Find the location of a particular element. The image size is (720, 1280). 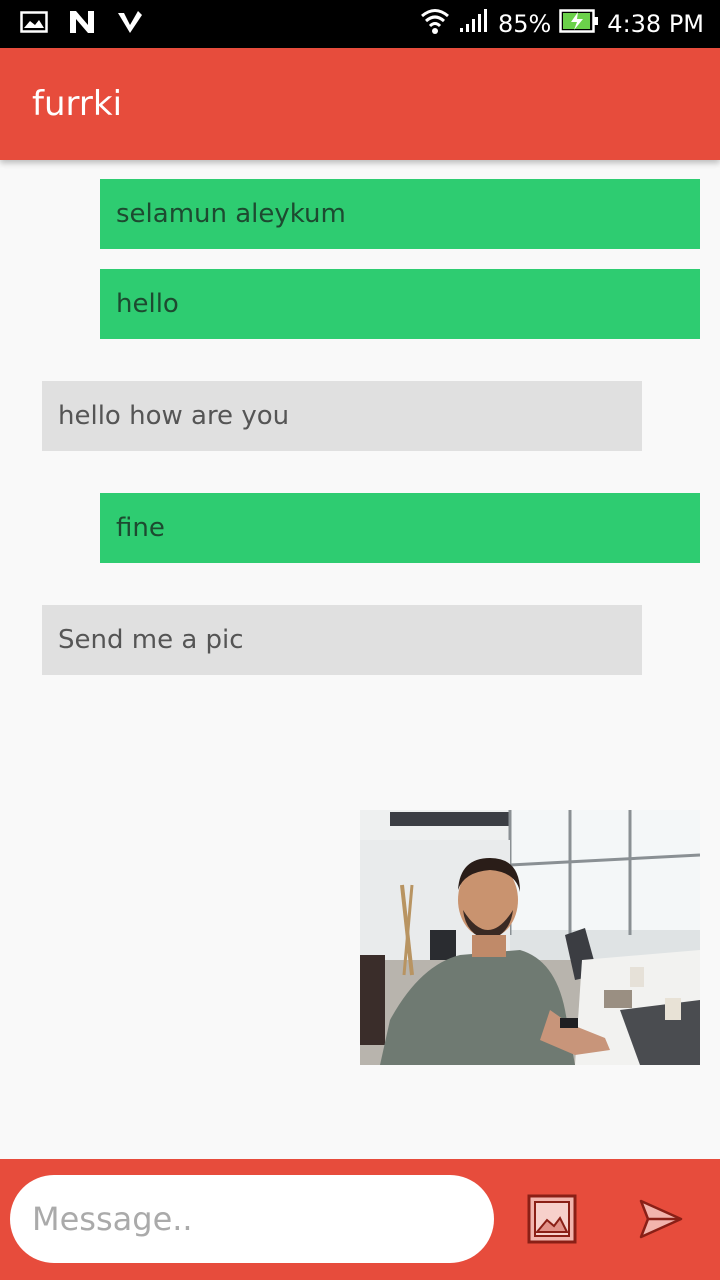

message-text: selamun aleykum is located at coordinates (231, 214).